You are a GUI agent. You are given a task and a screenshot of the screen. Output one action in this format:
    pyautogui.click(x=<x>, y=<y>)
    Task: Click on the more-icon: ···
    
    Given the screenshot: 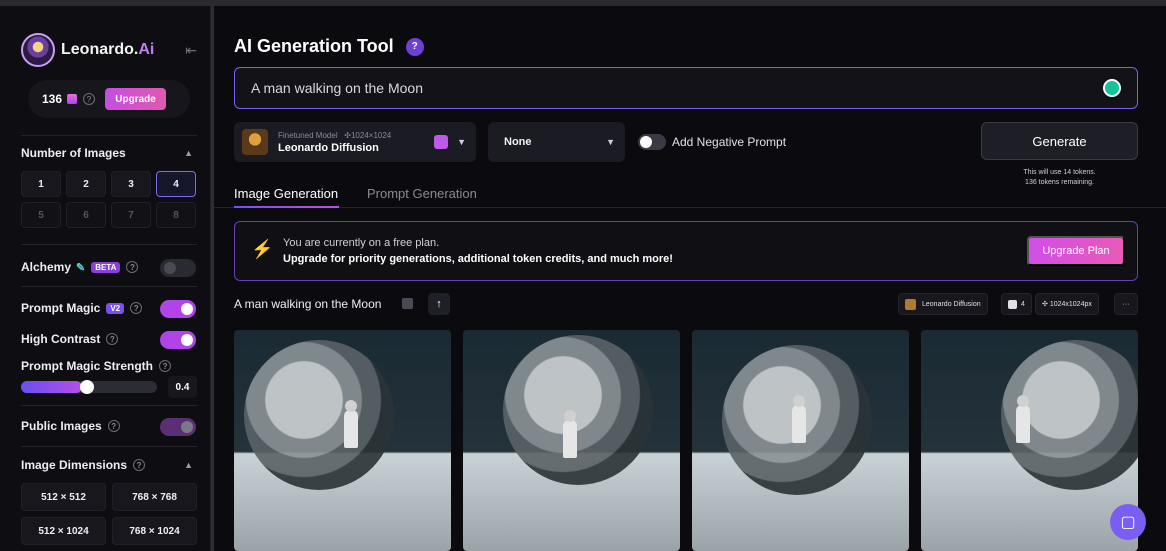 What is the action you would take?
    pyautogui.click(x=1126, y=304)
    